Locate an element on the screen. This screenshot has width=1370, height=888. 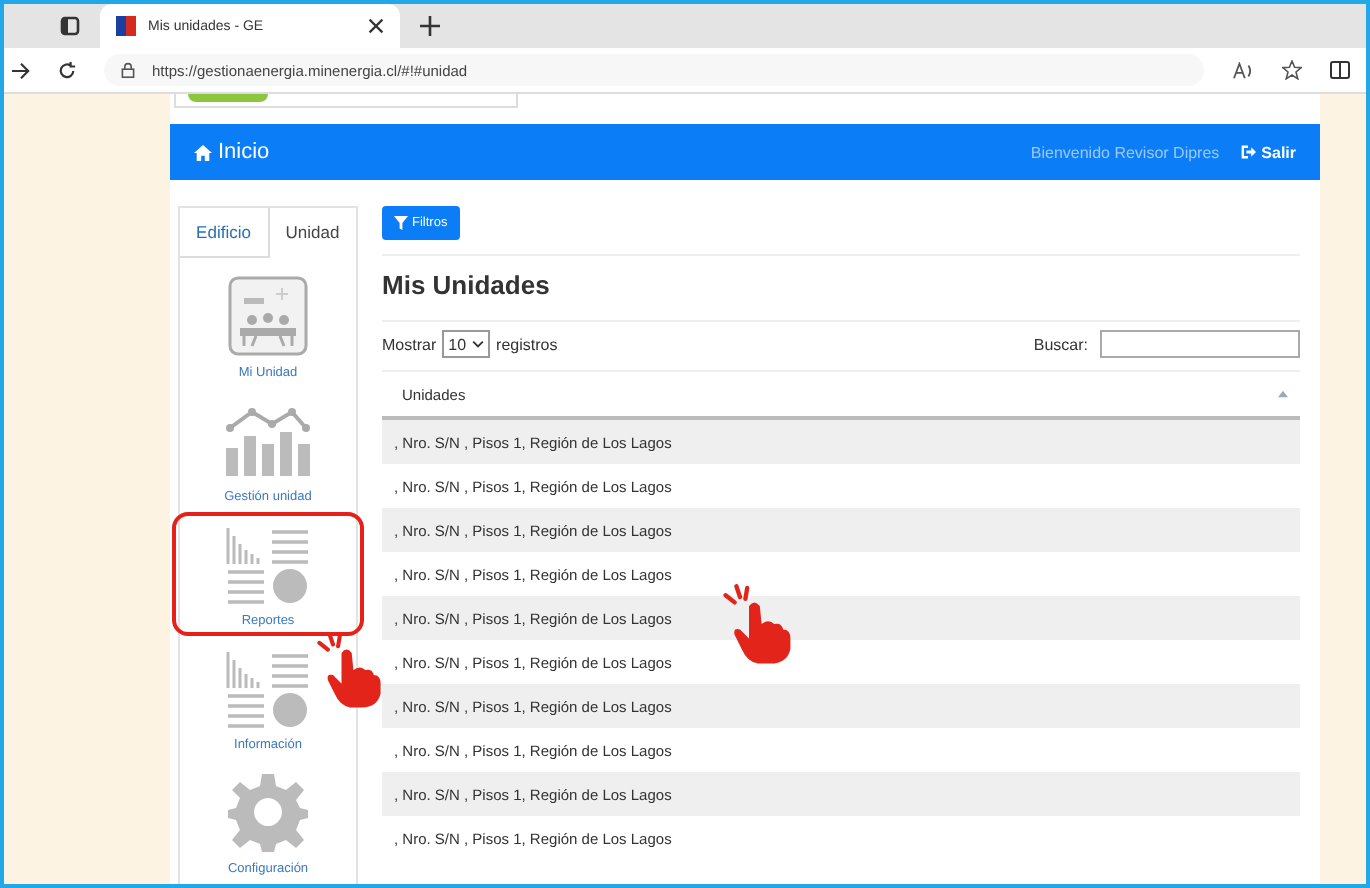
flag-icon is located at coordinates (126, 26).